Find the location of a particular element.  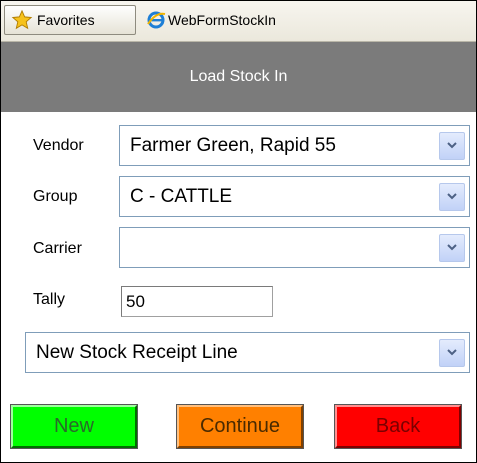

back-button: Back is located at coordinates (398, 426).